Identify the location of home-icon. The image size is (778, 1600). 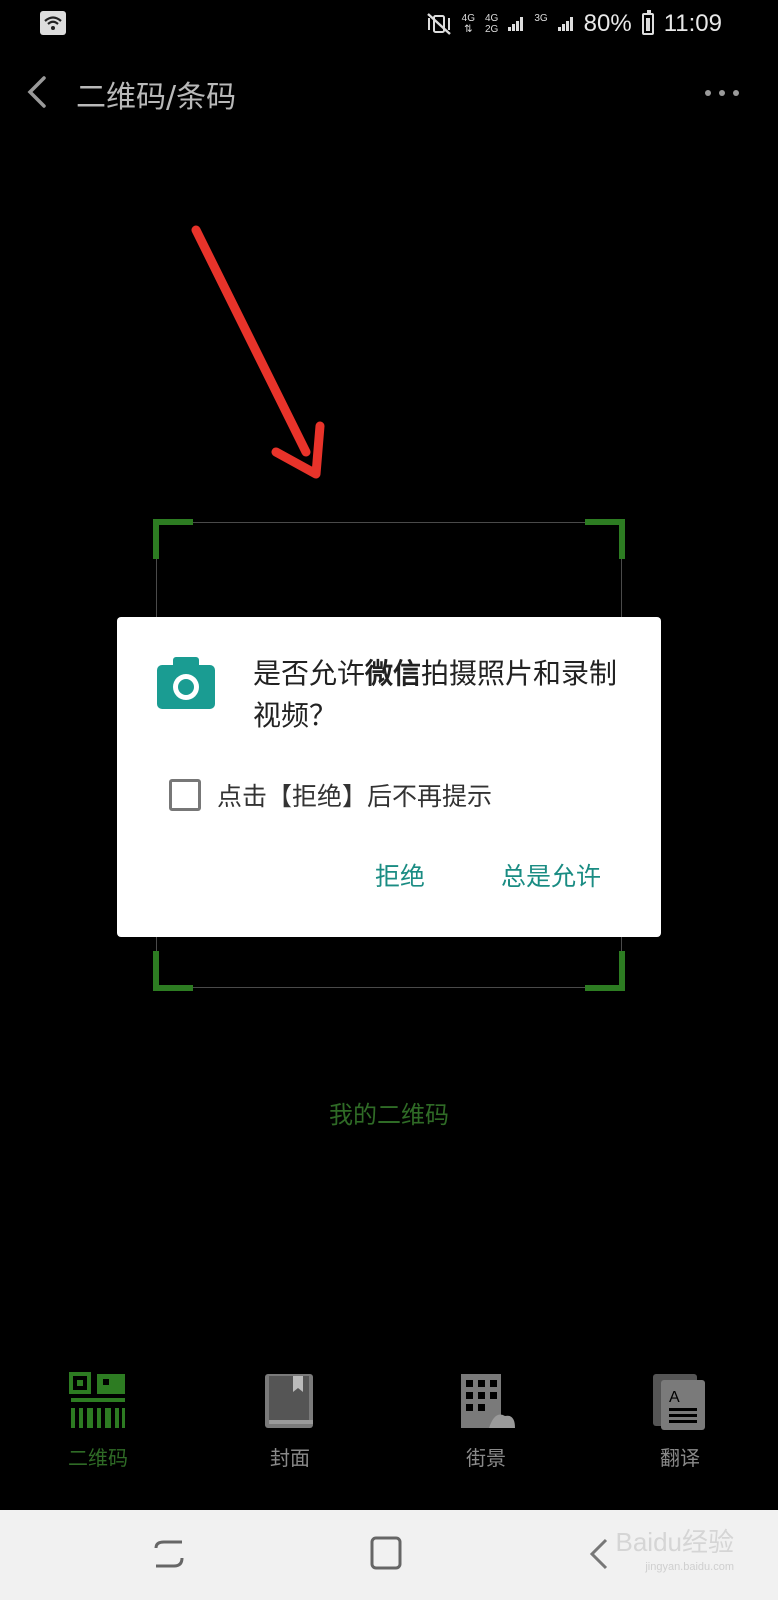
(386, 1554).